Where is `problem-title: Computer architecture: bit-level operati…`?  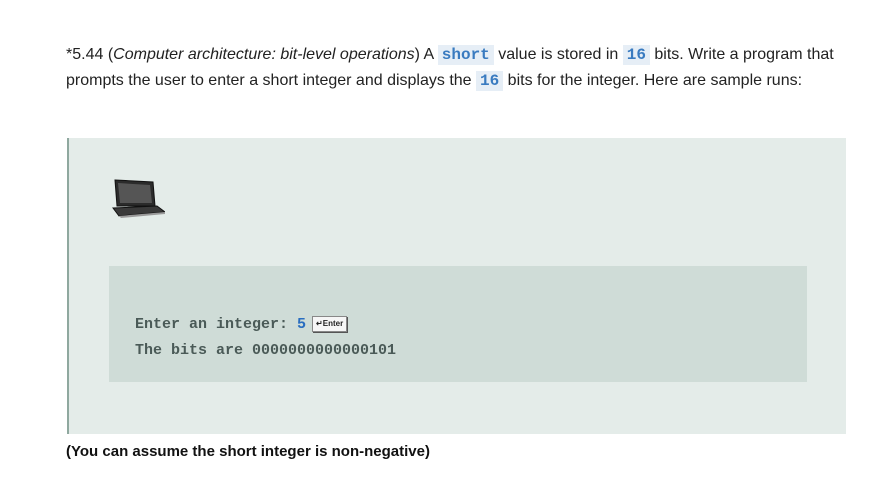 problem-title: Computer architecture: bit-level operati… is located at coordinates (264, 54).